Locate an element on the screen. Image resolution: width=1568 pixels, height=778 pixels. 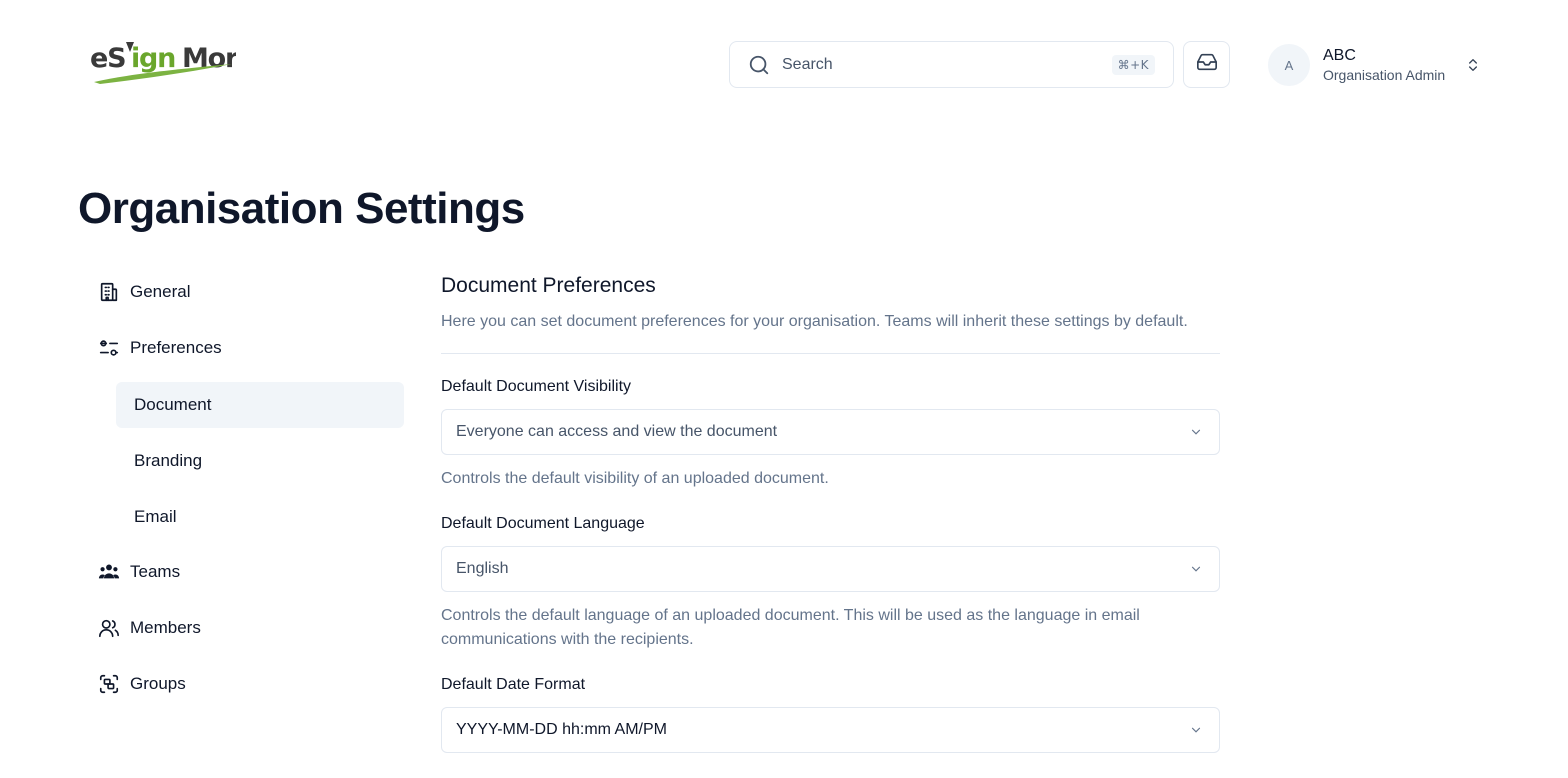
sidebar-item-label: Preferences is located at coordinates (176, 347).